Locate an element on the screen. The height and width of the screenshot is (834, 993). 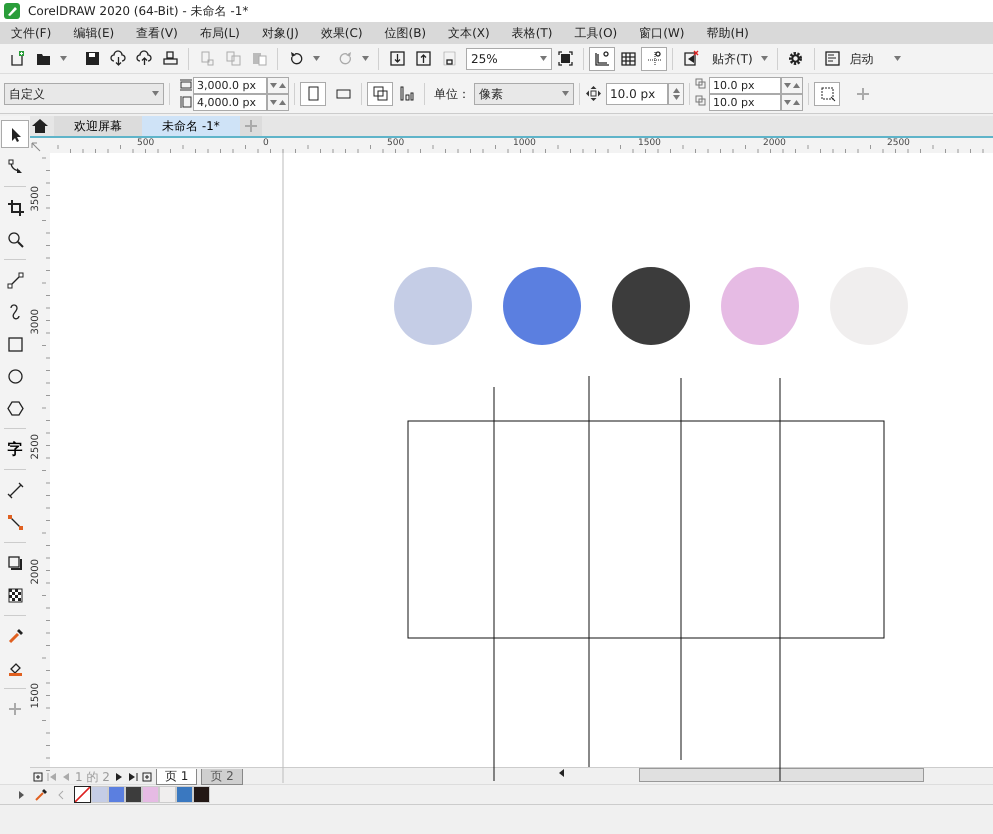
page-height-icon is located at coordinates (186, 102).